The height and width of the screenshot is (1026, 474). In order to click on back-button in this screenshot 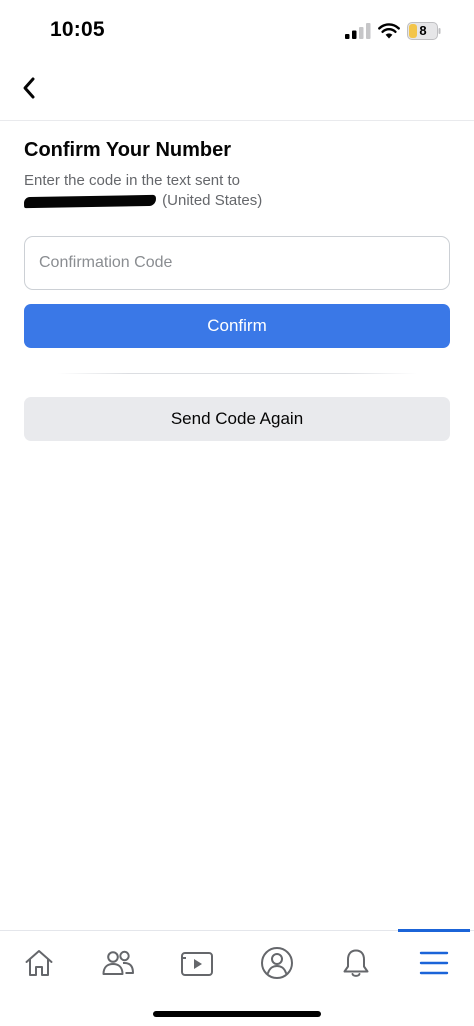, I will do `click(29, 88)`.